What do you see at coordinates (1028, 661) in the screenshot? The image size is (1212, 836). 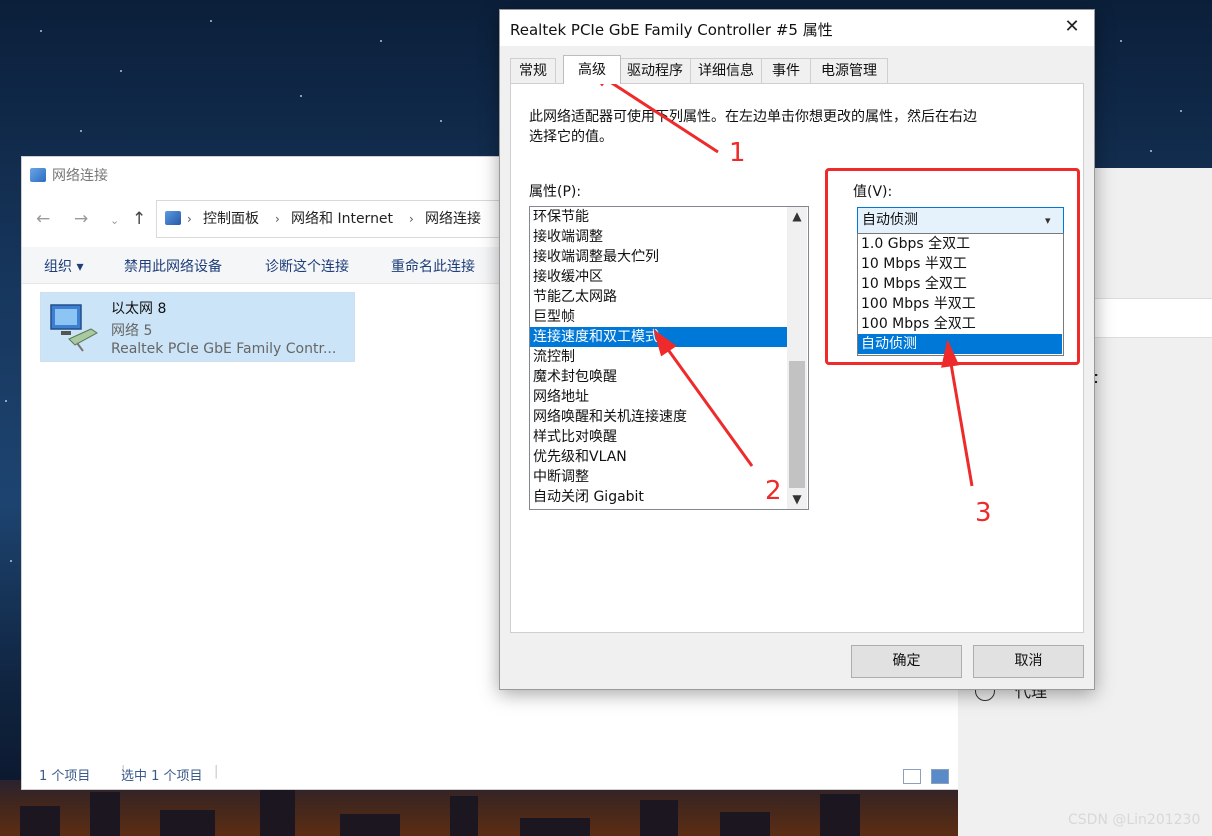 I see `cancel-button: 取消` at bounding box center [1028, 661].